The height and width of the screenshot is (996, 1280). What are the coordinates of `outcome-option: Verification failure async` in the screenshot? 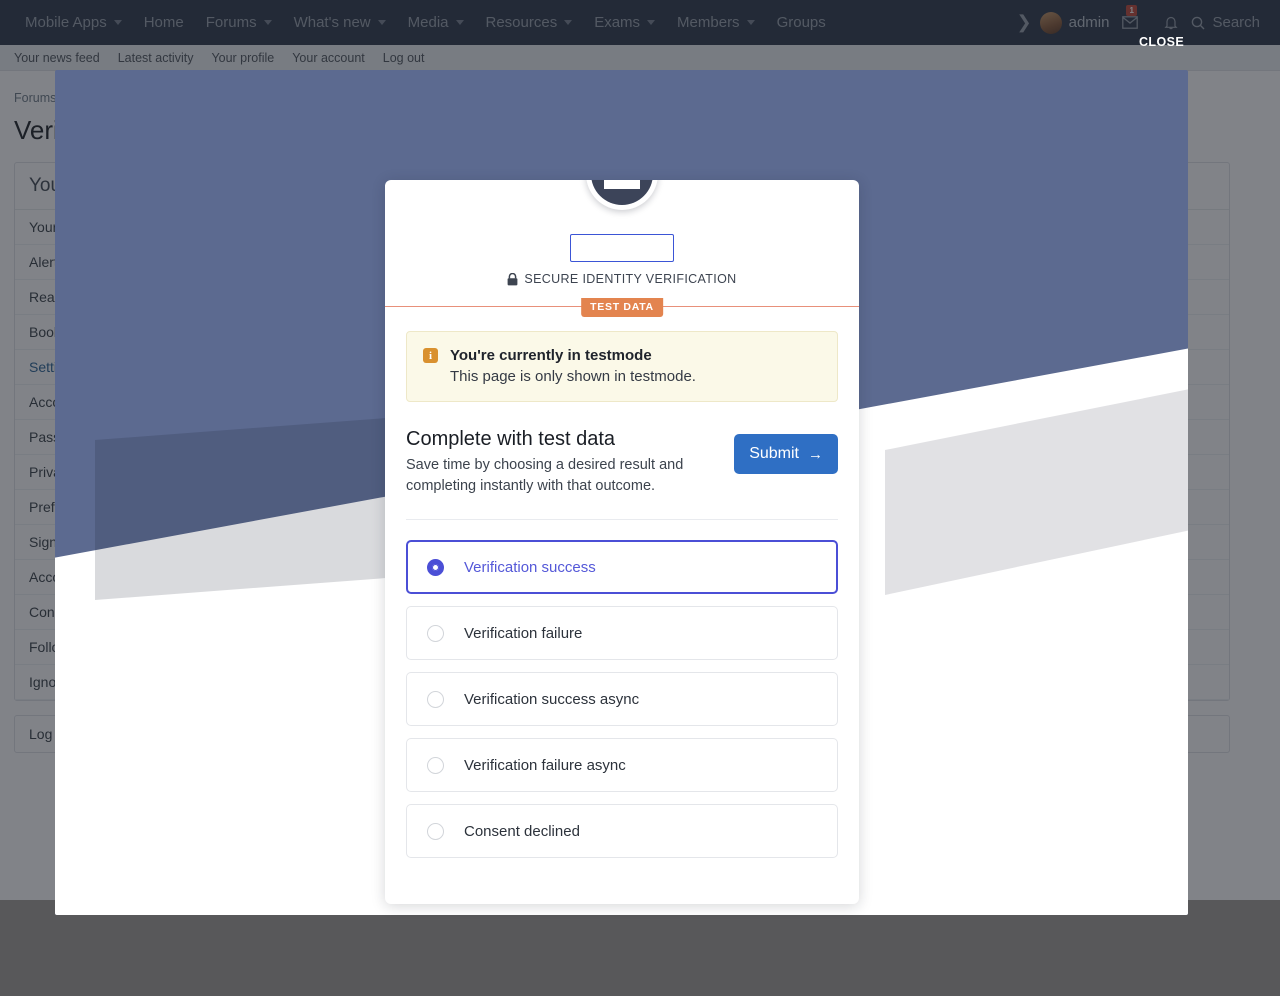 It's located at (622, 765).